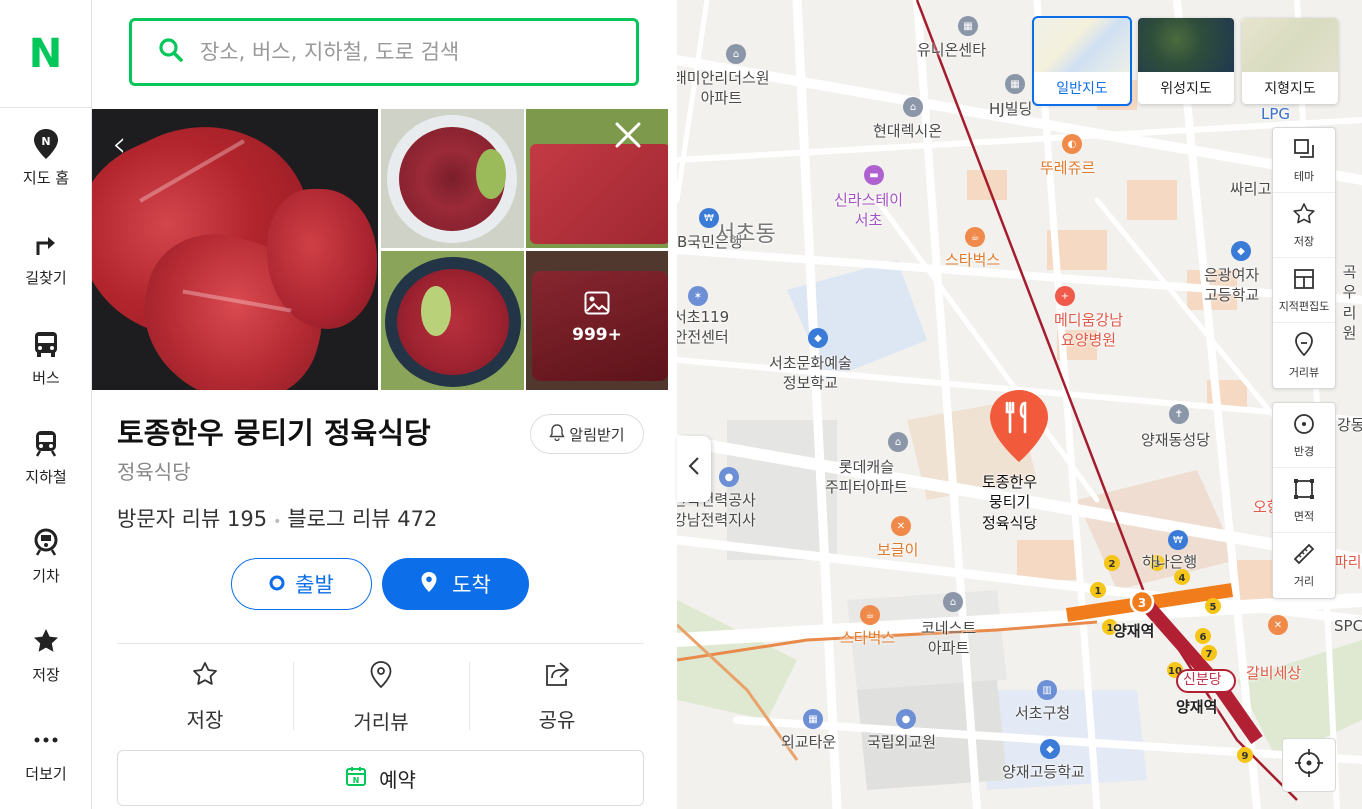 This screenshot has width=1362, height=809. What do you see at coordinates (557, 696) in the screenshot?
I see `share-action: 공유` at bounding box center [557, 696].